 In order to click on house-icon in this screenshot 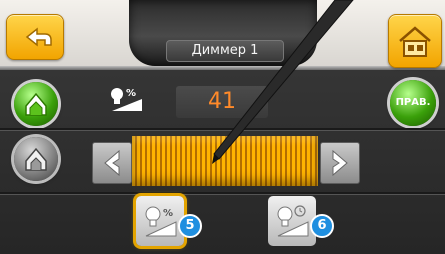, I will do `click(36, 104)`.